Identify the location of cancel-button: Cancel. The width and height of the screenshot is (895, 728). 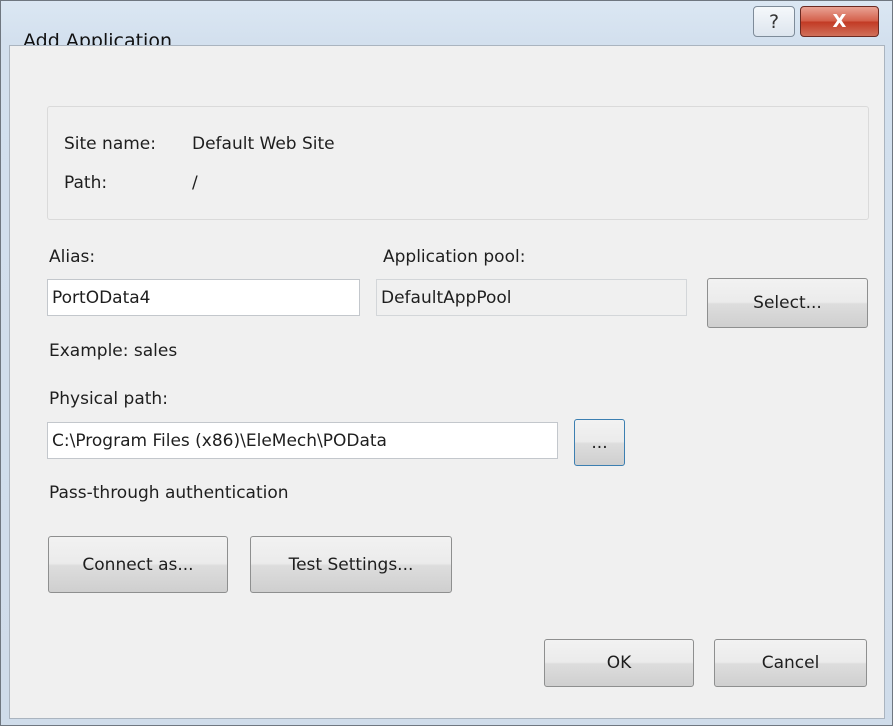
(790, 663).